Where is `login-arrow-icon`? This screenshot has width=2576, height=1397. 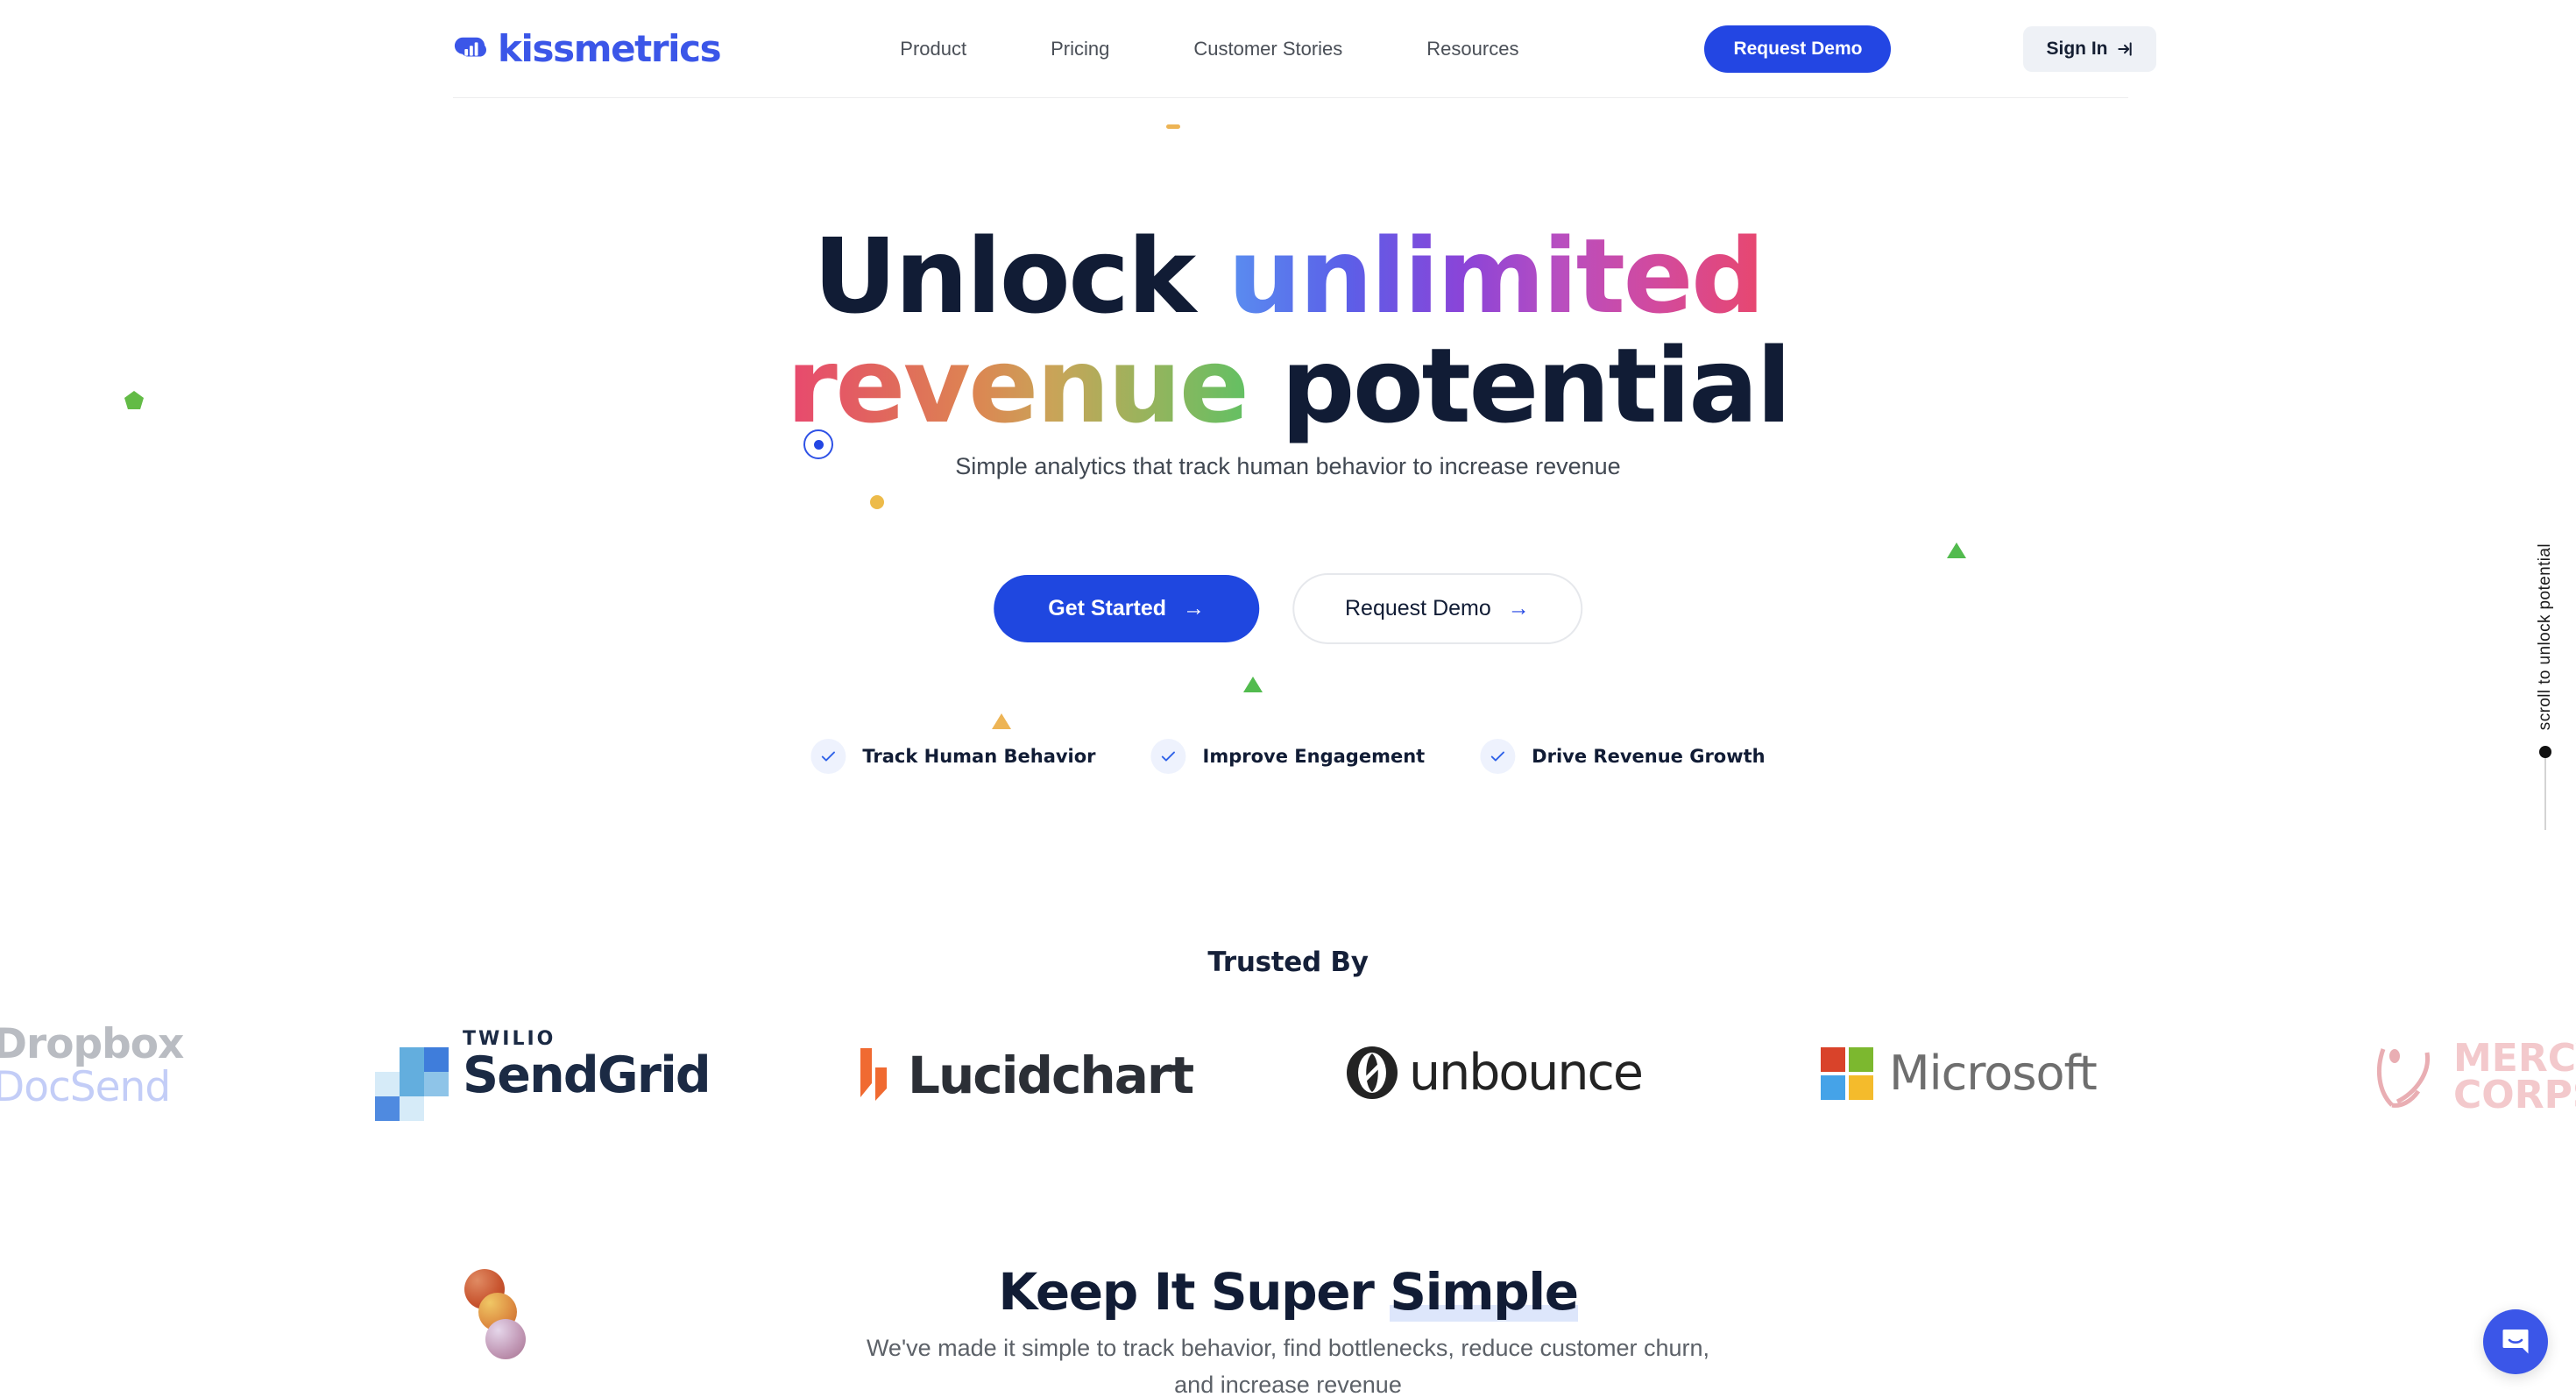
login-arrow-icon is located at coordinates (2125, 49).